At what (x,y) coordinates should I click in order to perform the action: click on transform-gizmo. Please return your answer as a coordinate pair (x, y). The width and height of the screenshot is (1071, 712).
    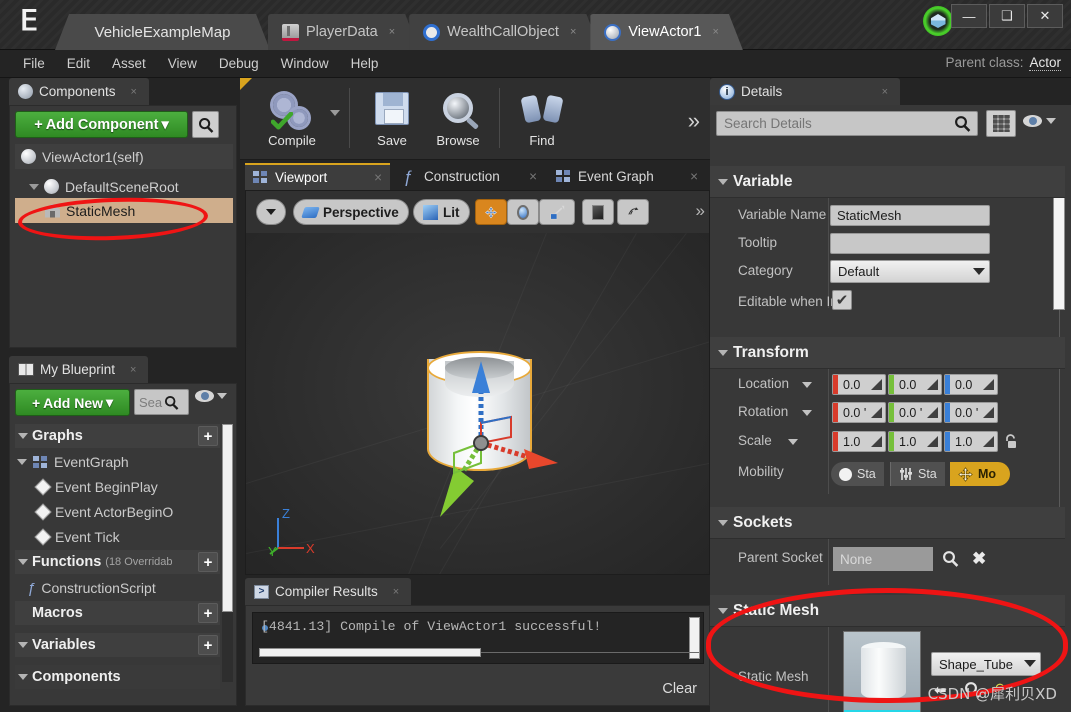
    Looking at the image, I should click on (506, 435).